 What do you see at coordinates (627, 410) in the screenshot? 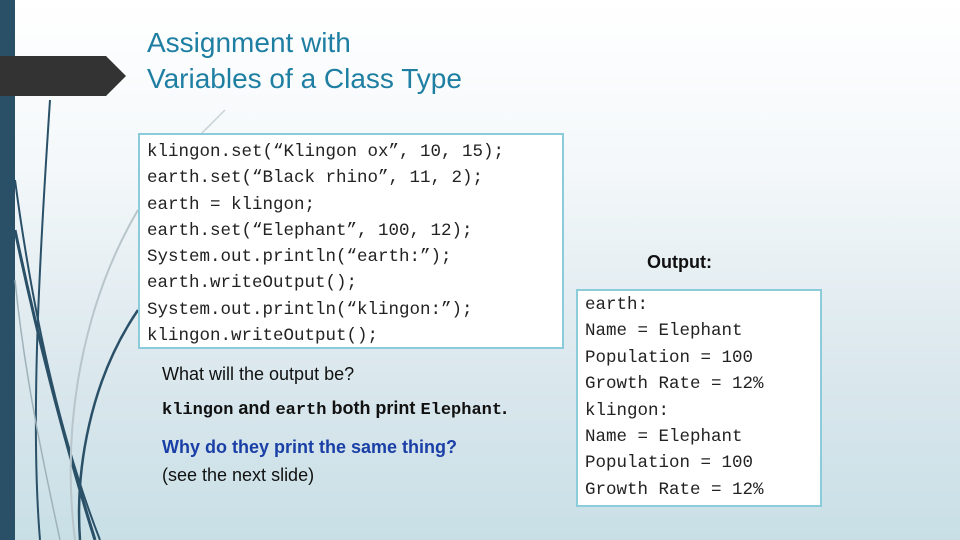
I see `output-line: klingon:` at bounding box center [627, 410].